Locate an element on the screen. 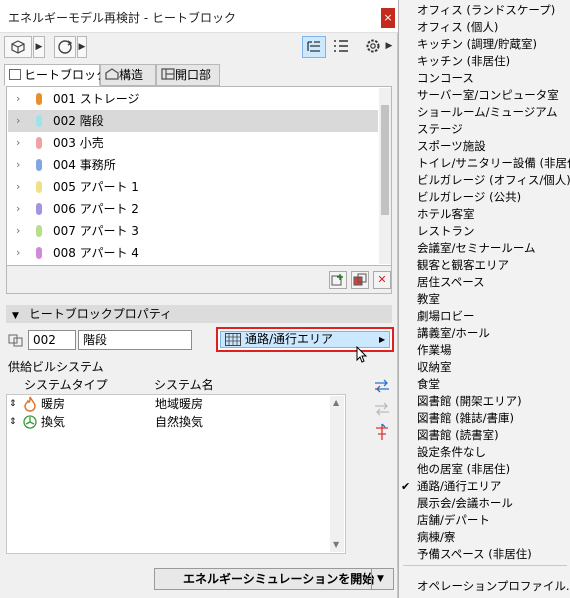  list-item: › 004 事務所 is located at coordinates (193, 165).